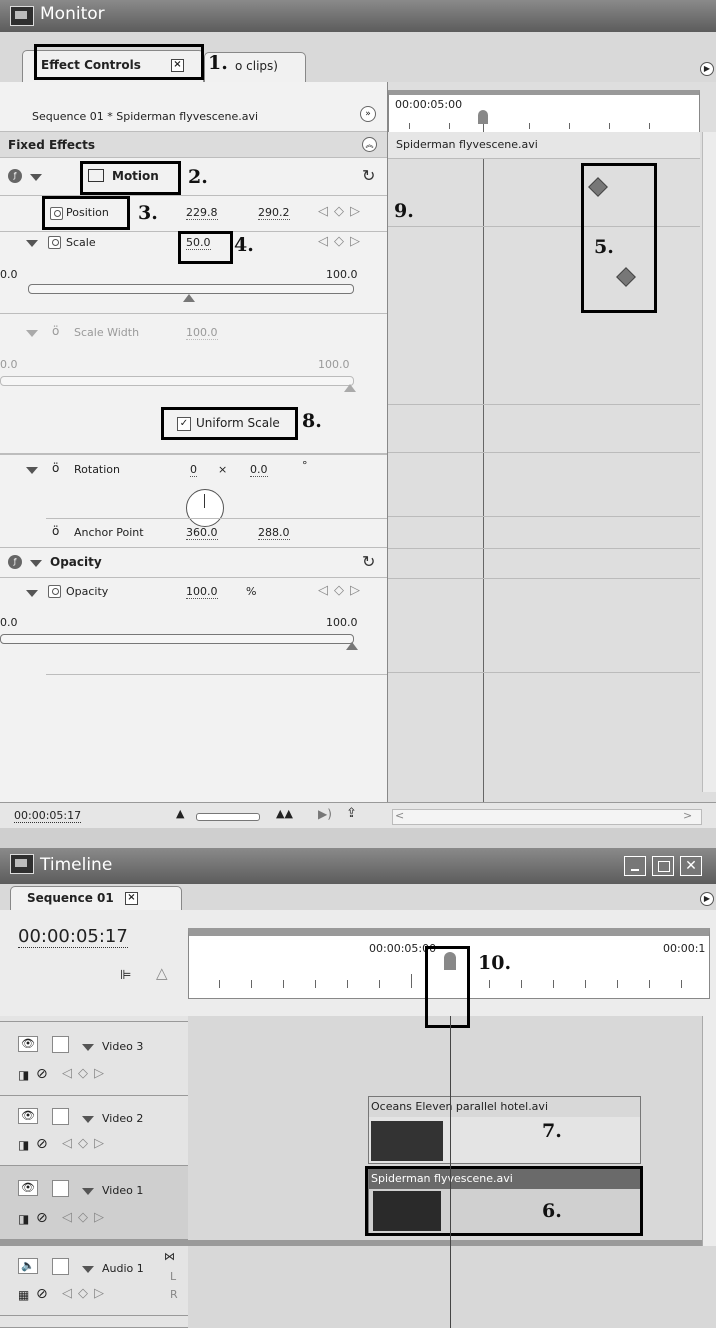 The image size is (716, 1328). What do you see at coordinates (15, 562) in the screenshot?
I see `opacity-fx-toggle-icon: ƒ` at bounding box center [15, 562].